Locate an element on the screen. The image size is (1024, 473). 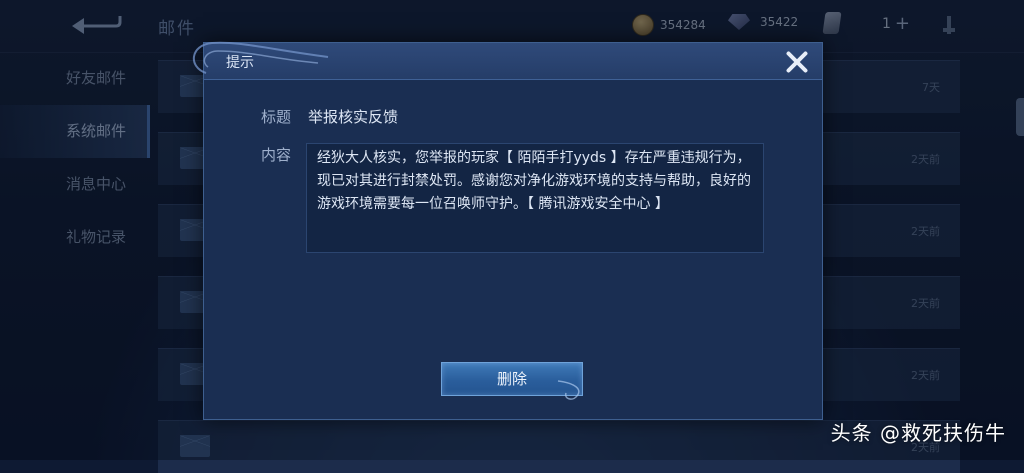
button-swirl-ornament is located at coordinates (568, 390).